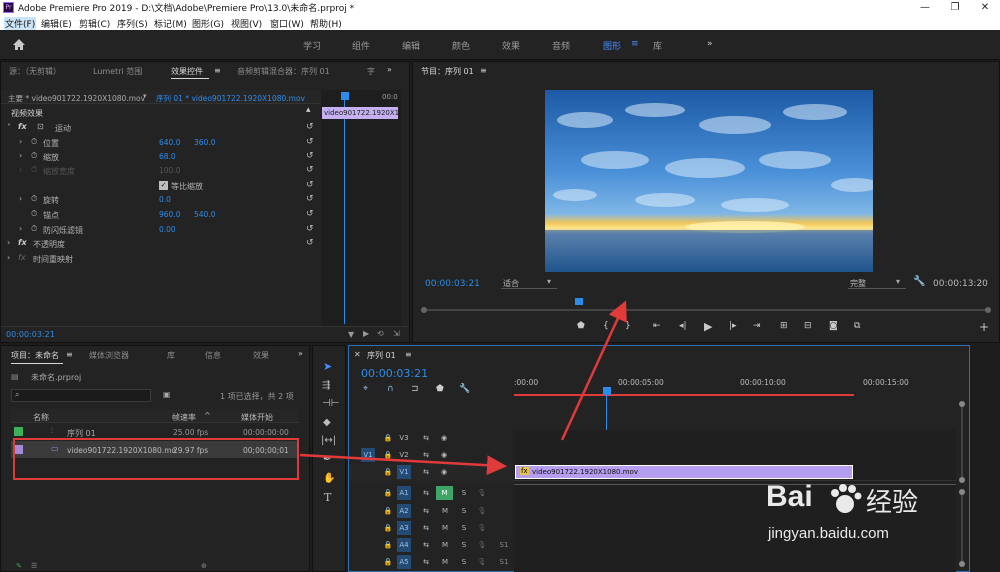 This screenshot has height=572, width=1000. What do you see at coordinates (789, 496) in the screenshot?
I see `watermark-brand: Bai` at bounding box center [789, 496].